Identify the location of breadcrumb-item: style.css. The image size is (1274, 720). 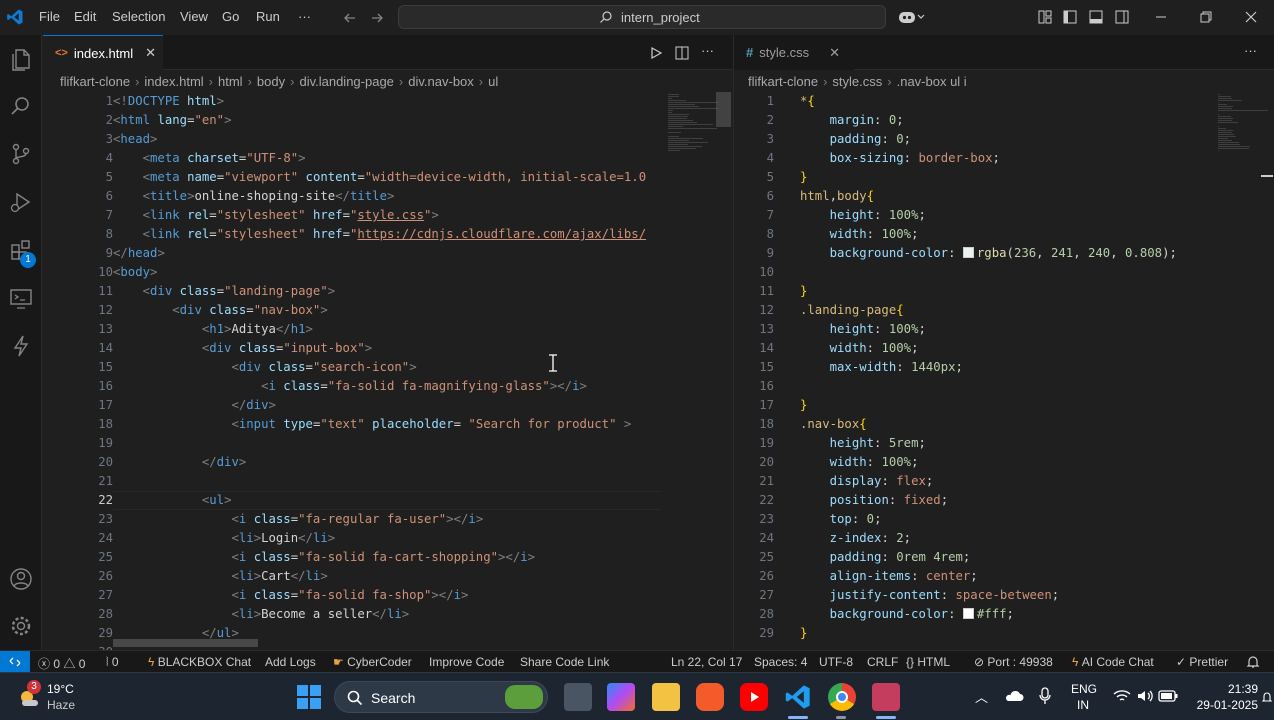
(857, 81).